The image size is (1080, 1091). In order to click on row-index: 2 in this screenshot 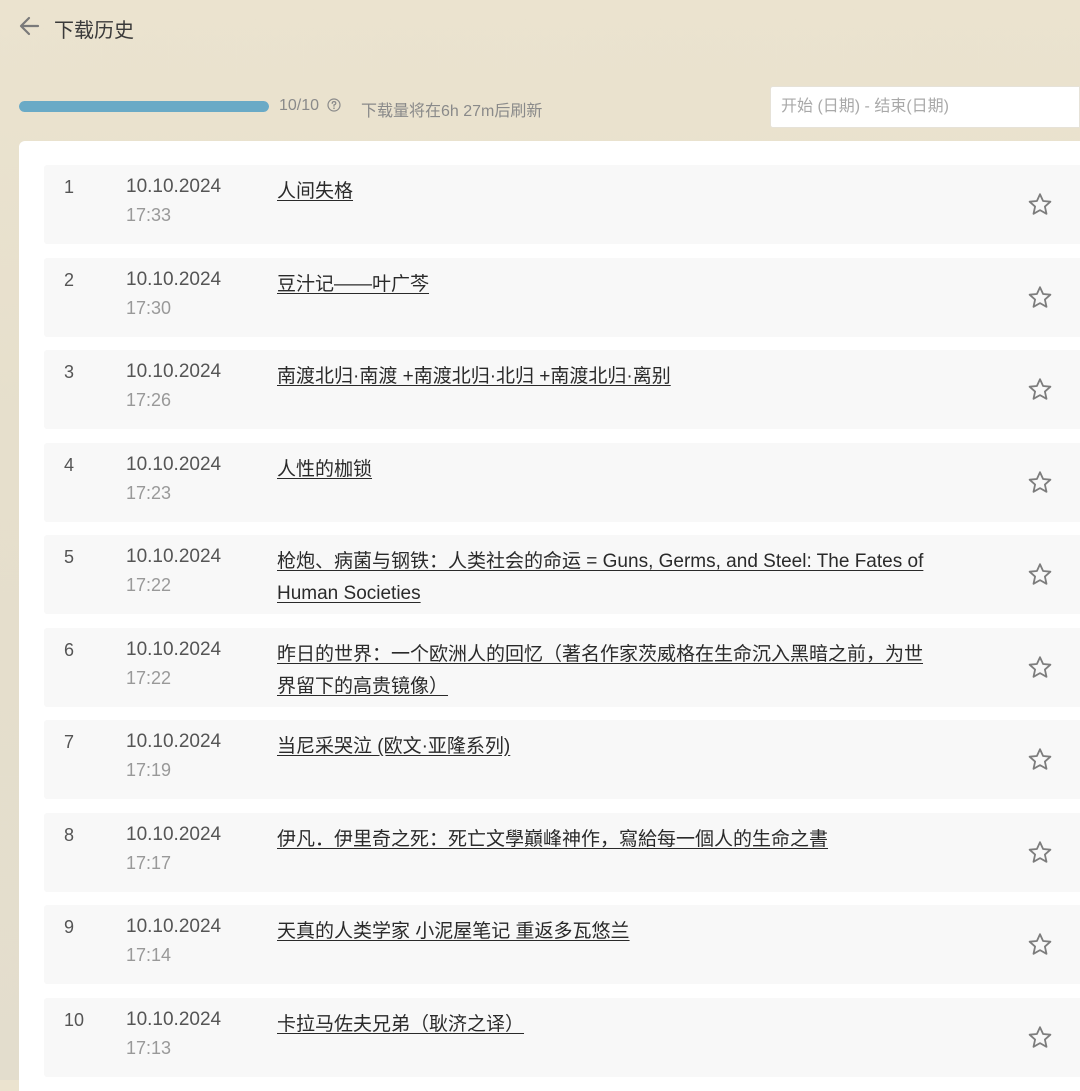, I will do `click(69, 279)`.